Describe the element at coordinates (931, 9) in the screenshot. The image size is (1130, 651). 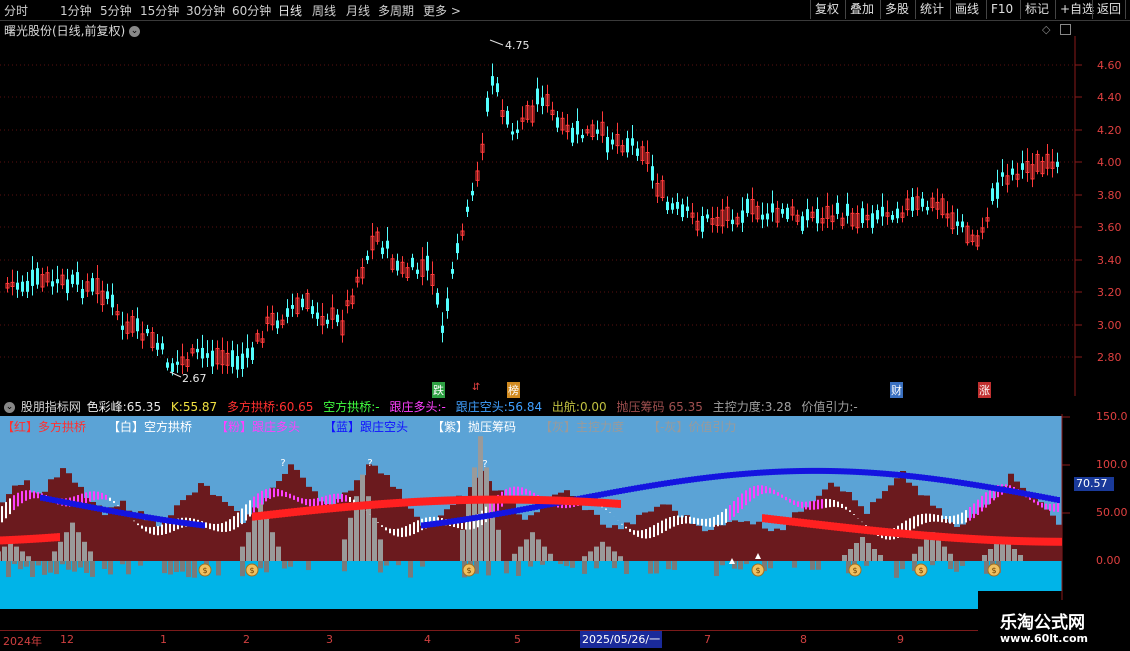
I see `stats-button: 统计` at that location.